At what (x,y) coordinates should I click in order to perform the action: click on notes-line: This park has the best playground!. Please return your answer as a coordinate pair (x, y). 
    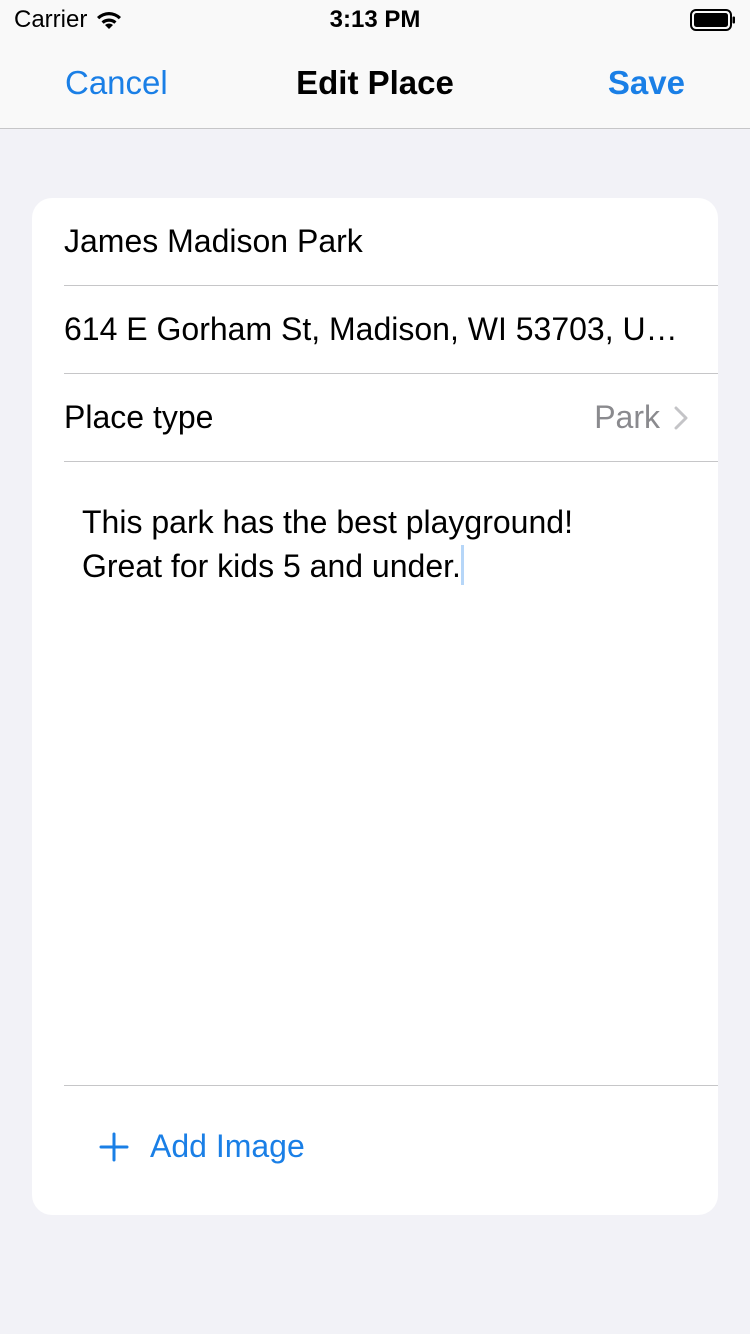
    Looking at the image, I should click on (327, 522).